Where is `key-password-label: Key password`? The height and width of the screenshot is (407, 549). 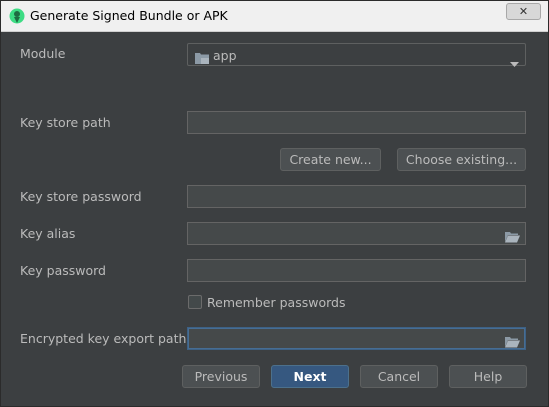
key-password-label: Key password is located at coordinates (63, 270).